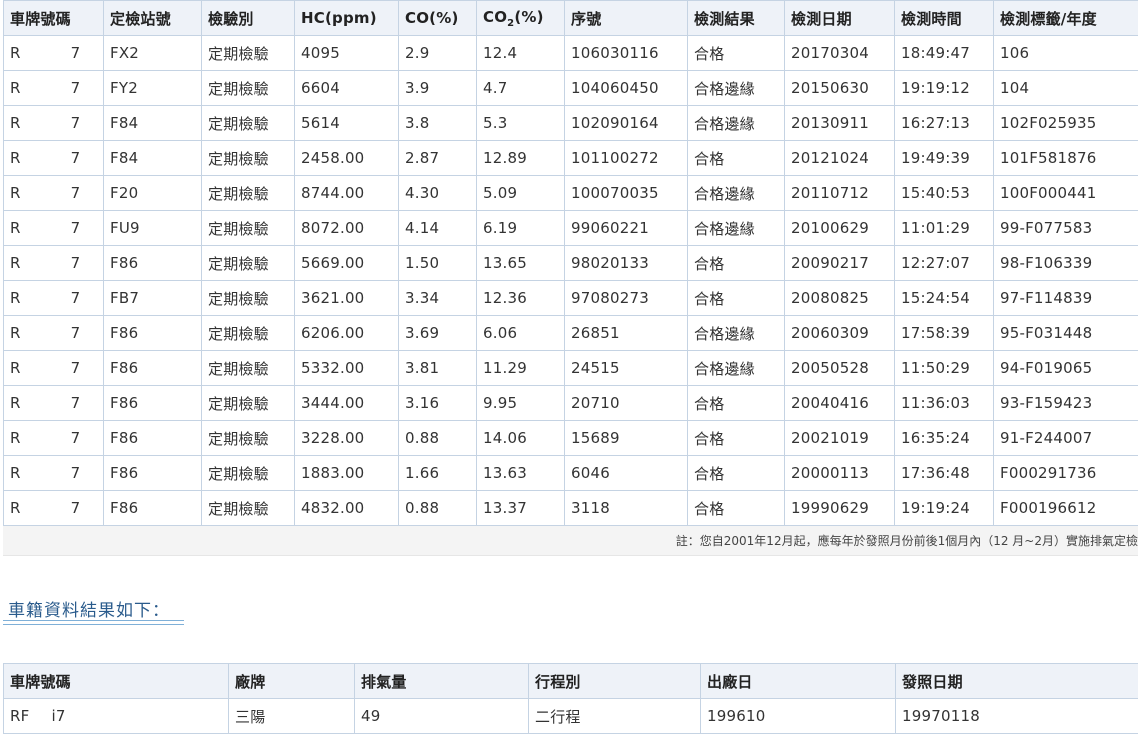  What do you see at coordinates (839, 193) in the screenshot?
I see `date-cell: 20110712` at bounding box center [839, 193].